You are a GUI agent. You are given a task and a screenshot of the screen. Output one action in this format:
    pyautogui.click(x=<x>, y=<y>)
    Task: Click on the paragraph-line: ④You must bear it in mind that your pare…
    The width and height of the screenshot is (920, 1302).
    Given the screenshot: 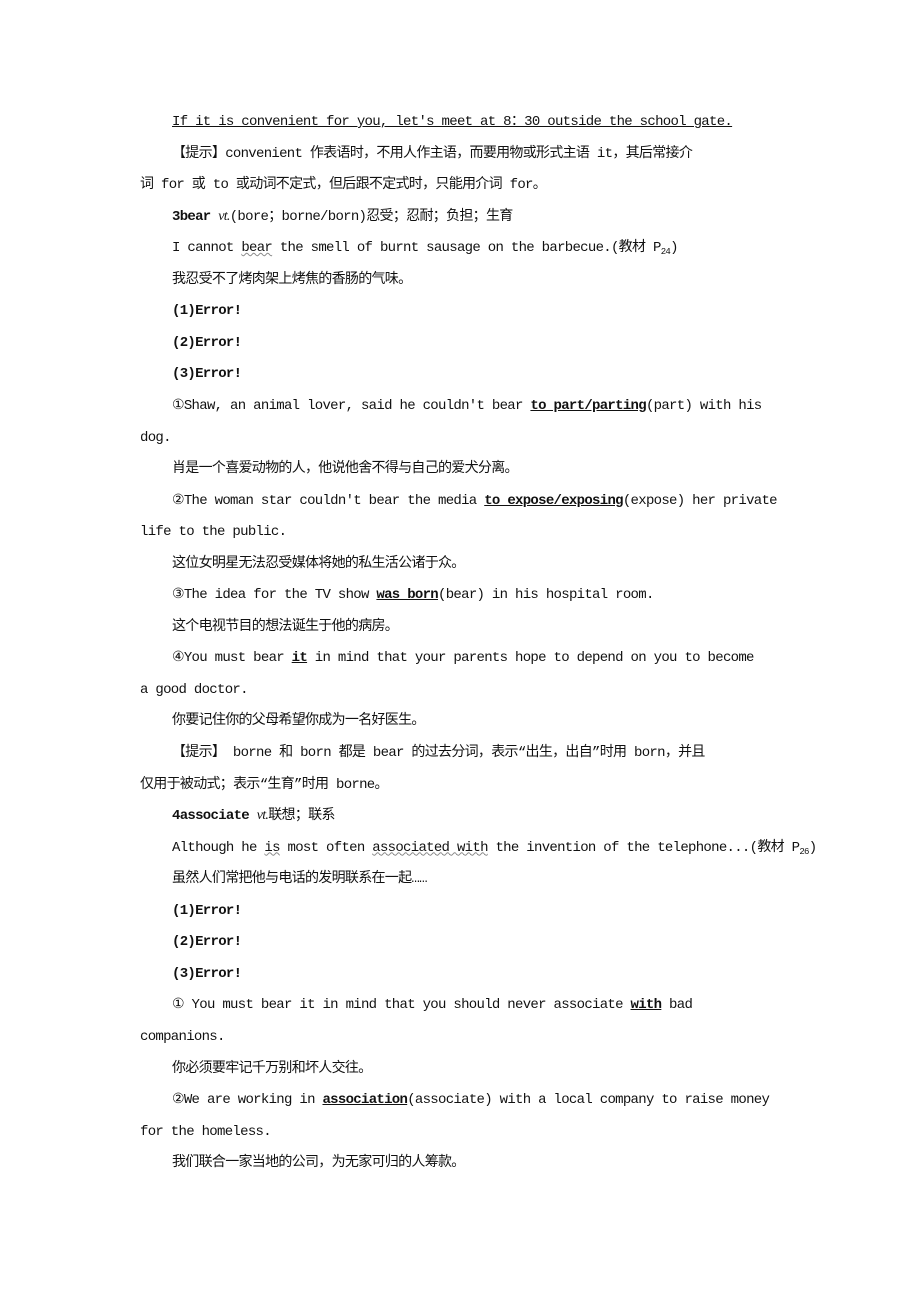 What is the action you would take?
    pyautogui.click(x=463, y=658)
    